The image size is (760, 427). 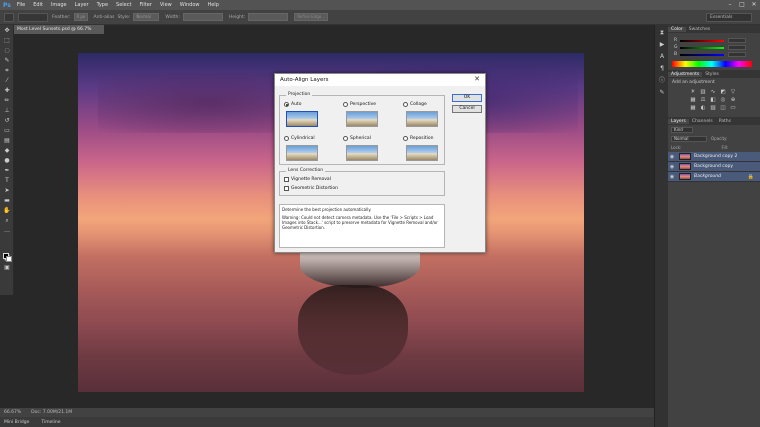 I want to click on actions-panel-icon: ▶, so click(x=662, y=44).